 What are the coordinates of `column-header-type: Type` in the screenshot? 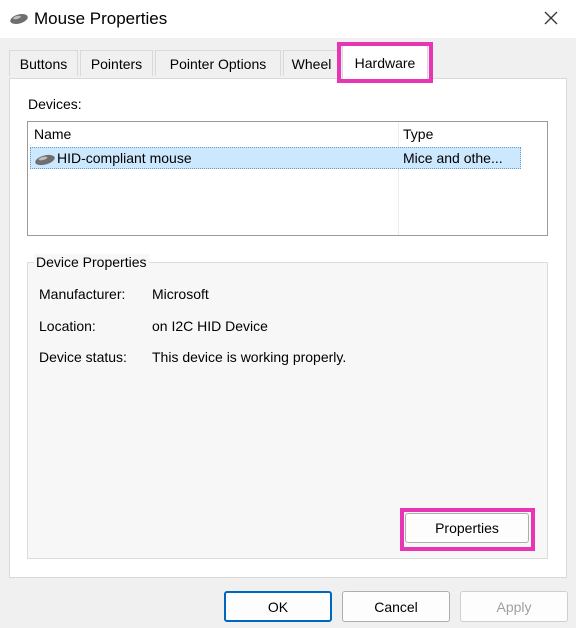 It's located at (418, 134).